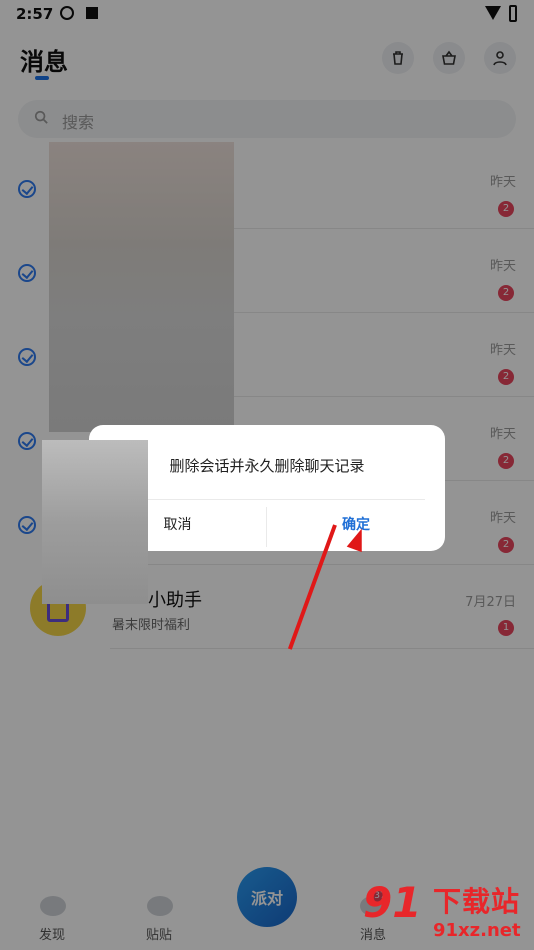 The height and width of the screenshot is (950, 534). I want to click on watermark-url: 91xz.net, so click(477, 930).